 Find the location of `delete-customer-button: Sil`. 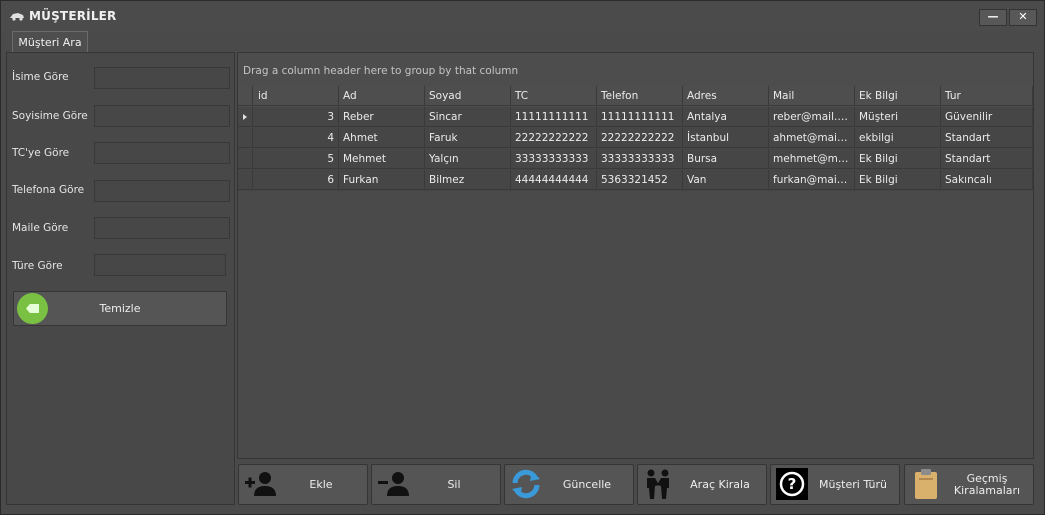

delete-customer-button: Sil is located at coordinates (436, 484).